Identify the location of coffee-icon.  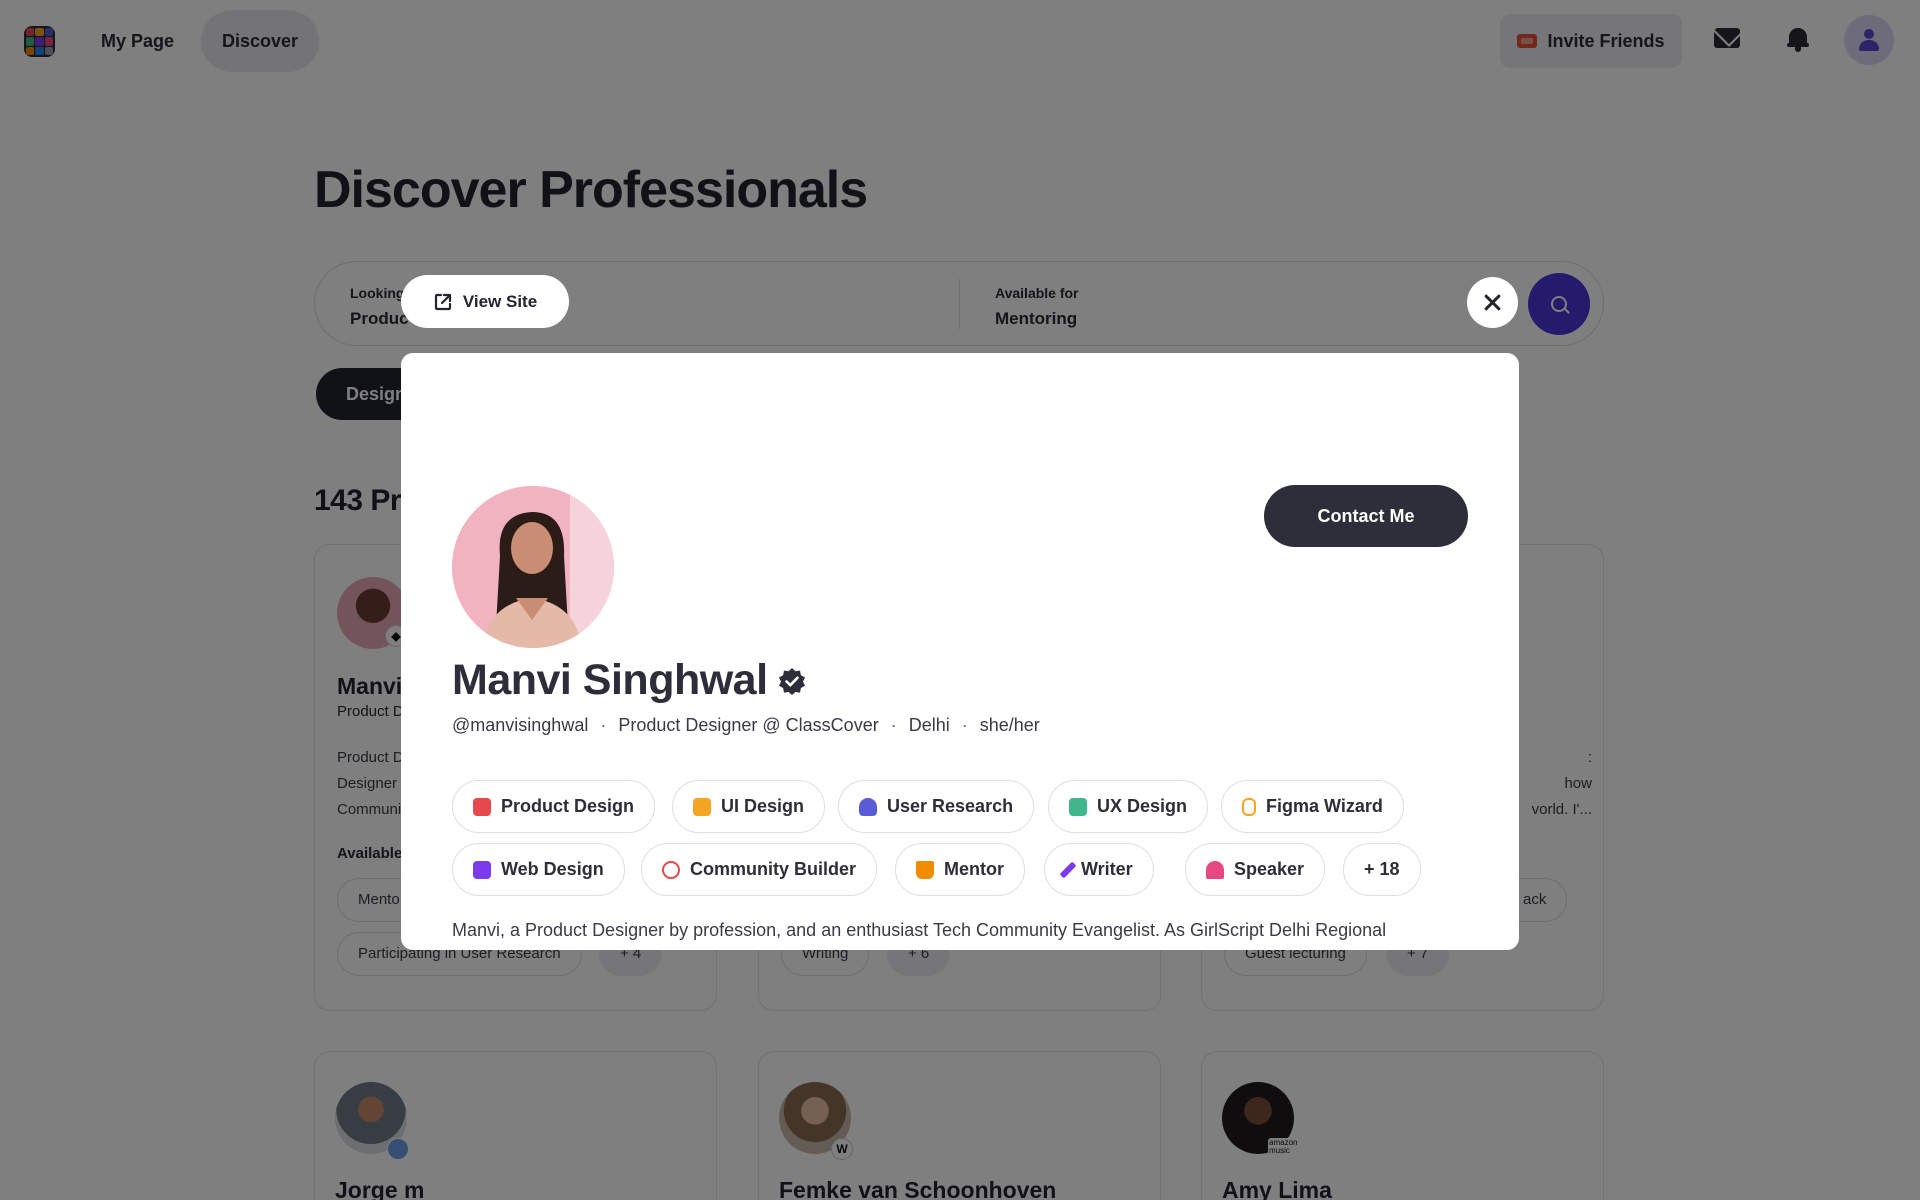
(925, 869).